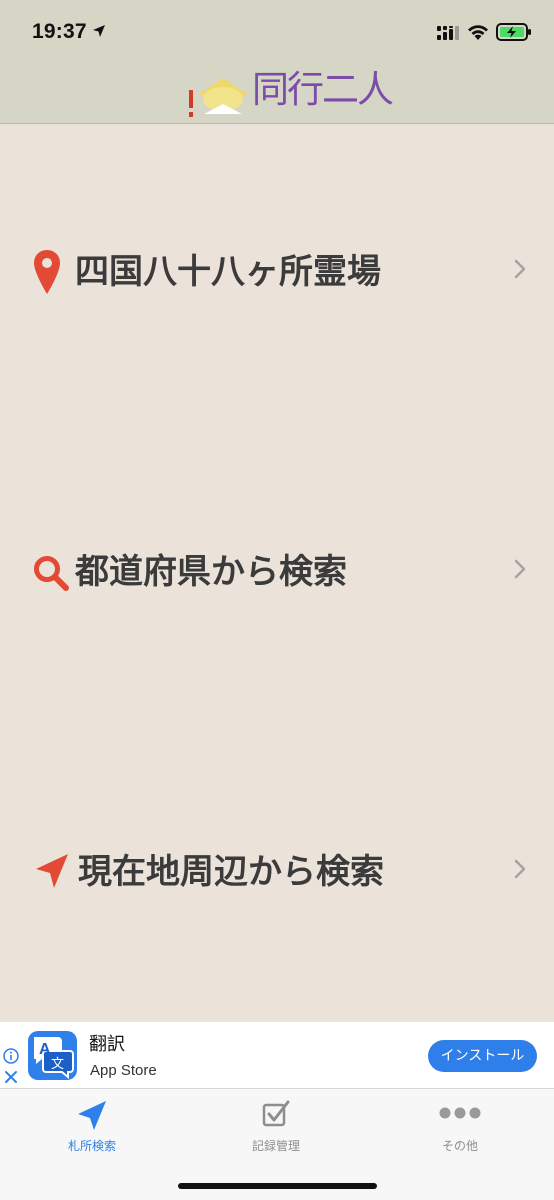  I want to click on menu-item-label: 現在地周辺から検索, so click(231, 872).